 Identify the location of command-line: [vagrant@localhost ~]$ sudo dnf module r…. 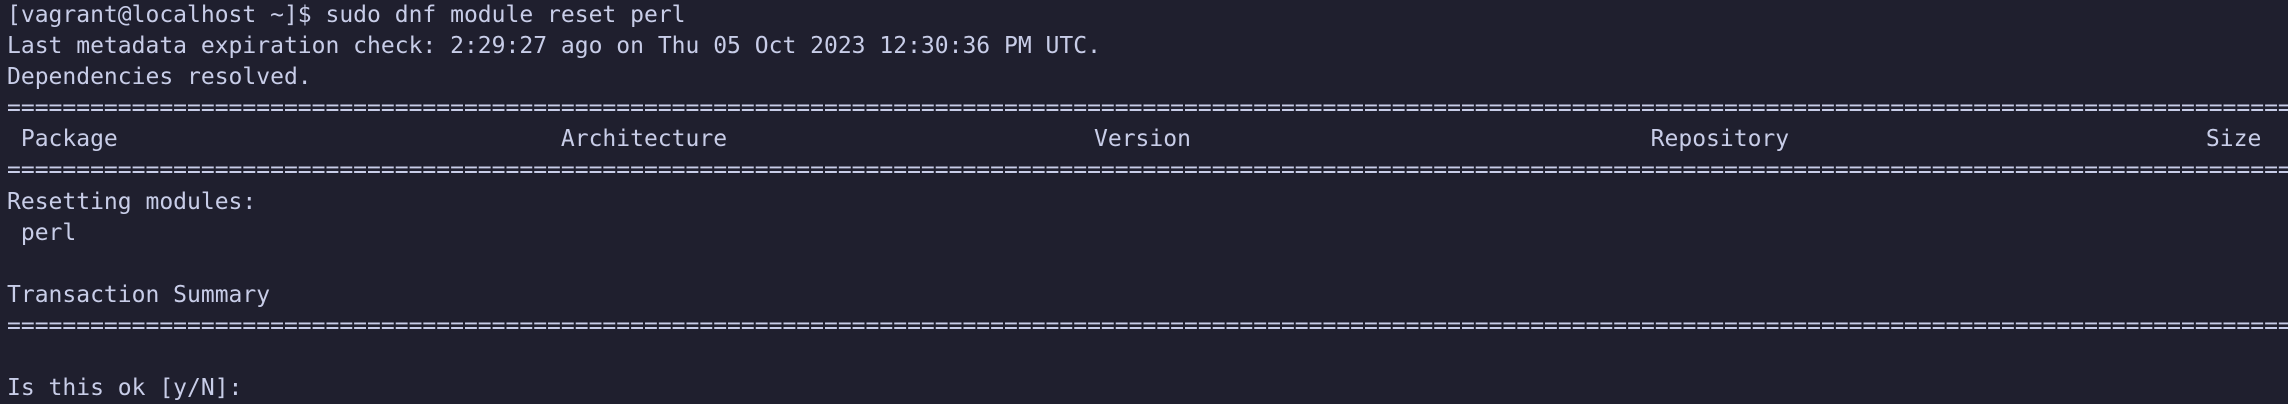
(346, 15).